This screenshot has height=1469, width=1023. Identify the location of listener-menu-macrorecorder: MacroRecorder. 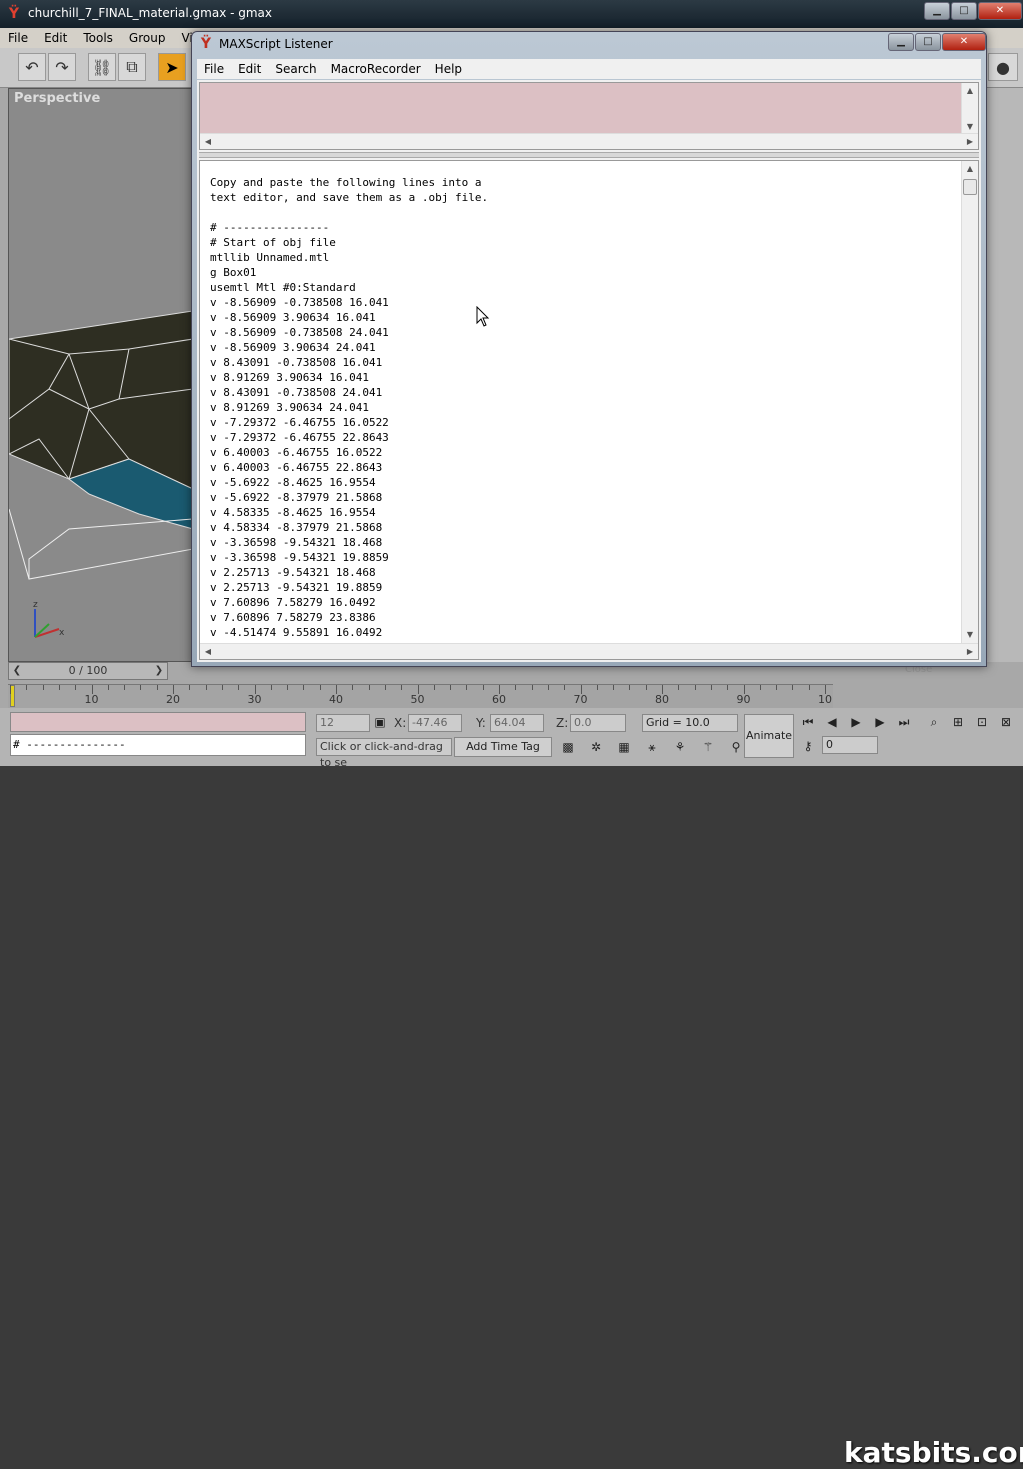
(376, 69).